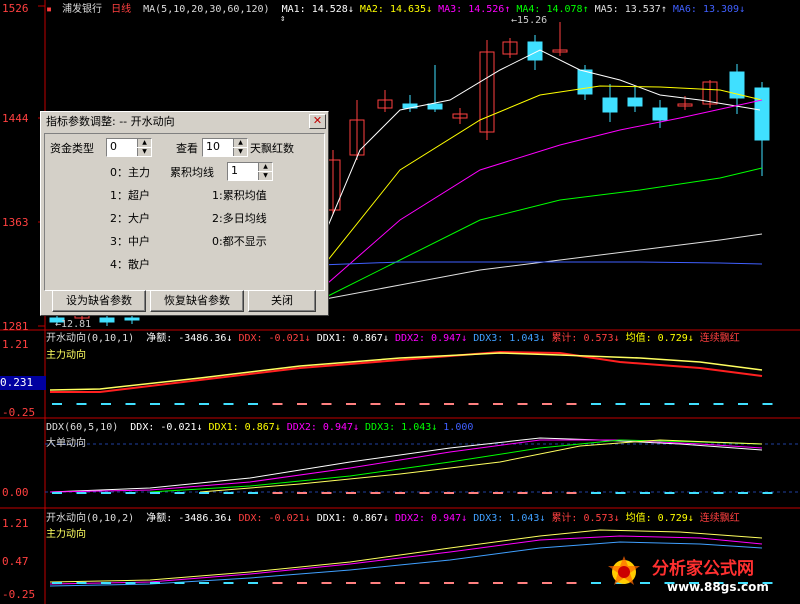 The width and height of the screenshot is (800, 604). Describe the element at coordinates (66, 443) in the screenshot. I see `panel2-subtitle: 大单动向` at that location.